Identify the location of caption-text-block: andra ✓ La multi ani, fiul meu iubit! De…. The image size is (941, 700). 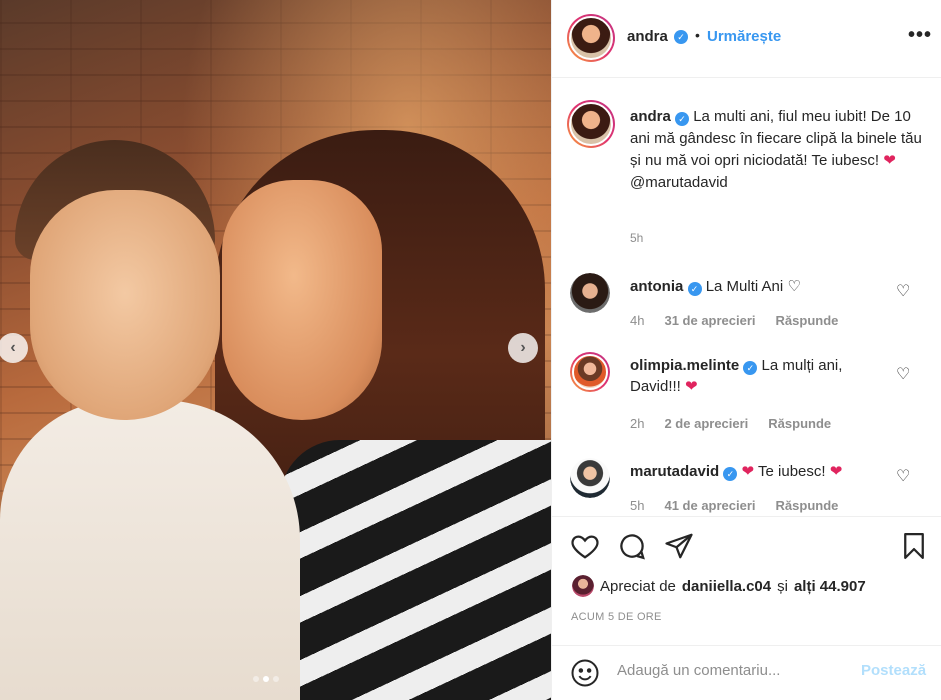
(777, 150).